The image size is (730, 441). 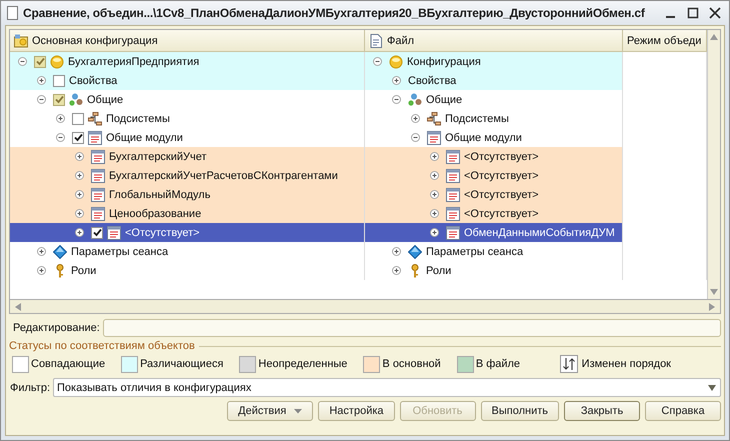 What do you see at coordinates (626, 364) in the screenshot?
I see `legend-label: Изменен порядок` at bounding box center [626, 364].